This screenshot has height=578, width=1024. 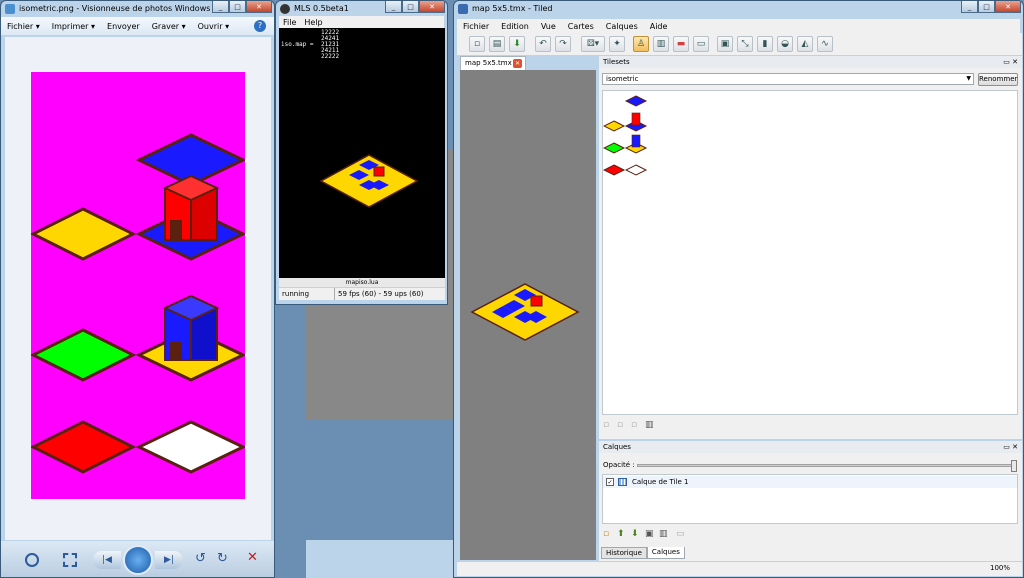 What do you see at coordinates (260, 26) in the screenshot?
I see `help-icon: ?` at bounding box center [260, 26].